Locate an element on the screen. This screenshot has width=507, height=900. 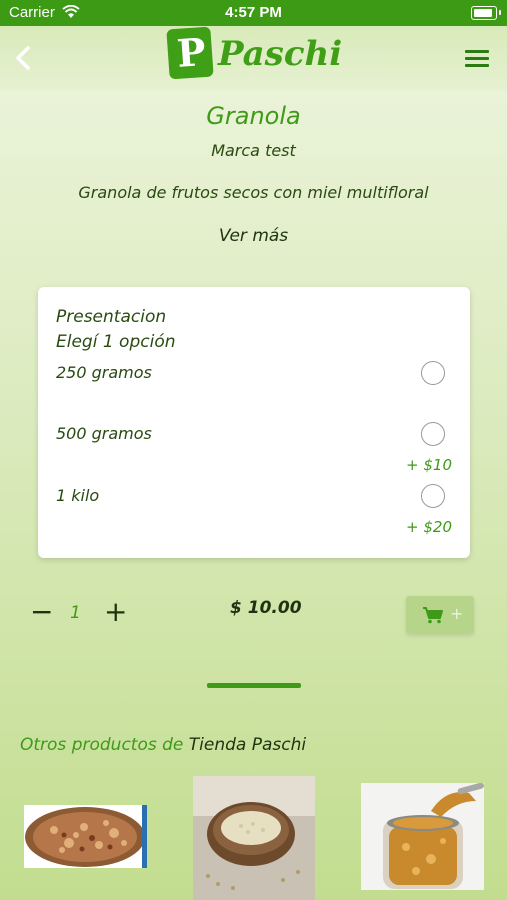
presentation-instruction: Elegí 1 opción is located at coordinates (116, 342).